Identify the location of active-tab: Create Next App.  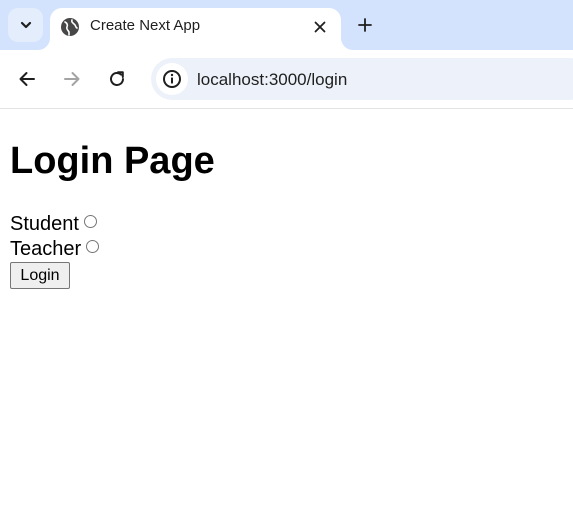
(195, 29).